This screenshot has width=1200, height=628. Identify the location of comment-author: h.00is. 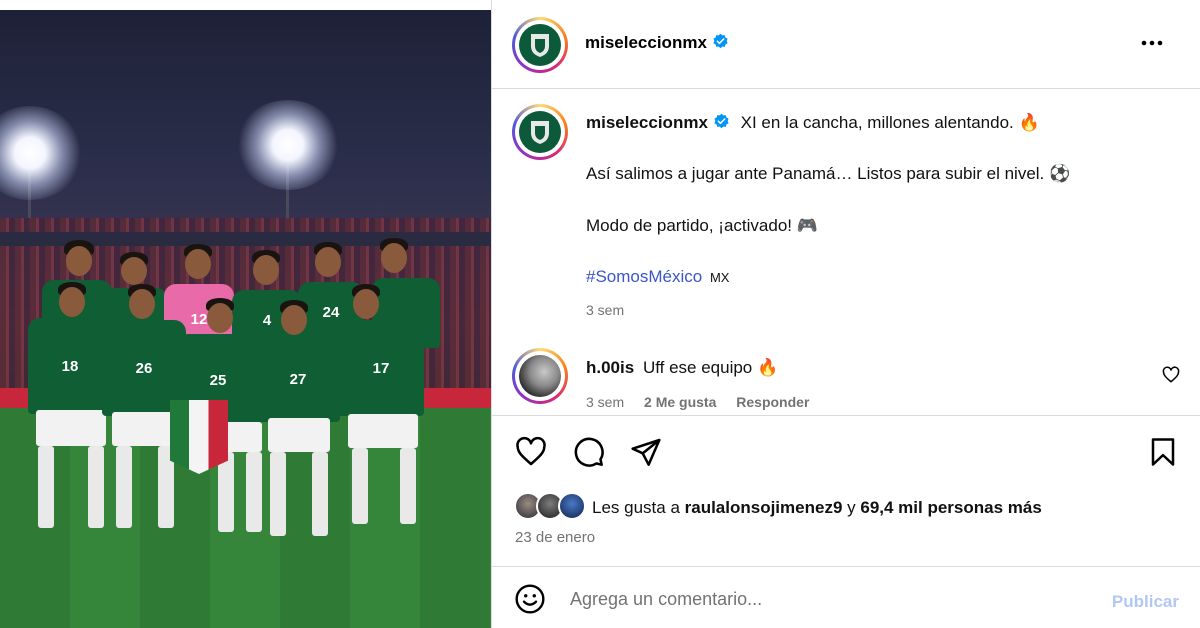
(610, 367).